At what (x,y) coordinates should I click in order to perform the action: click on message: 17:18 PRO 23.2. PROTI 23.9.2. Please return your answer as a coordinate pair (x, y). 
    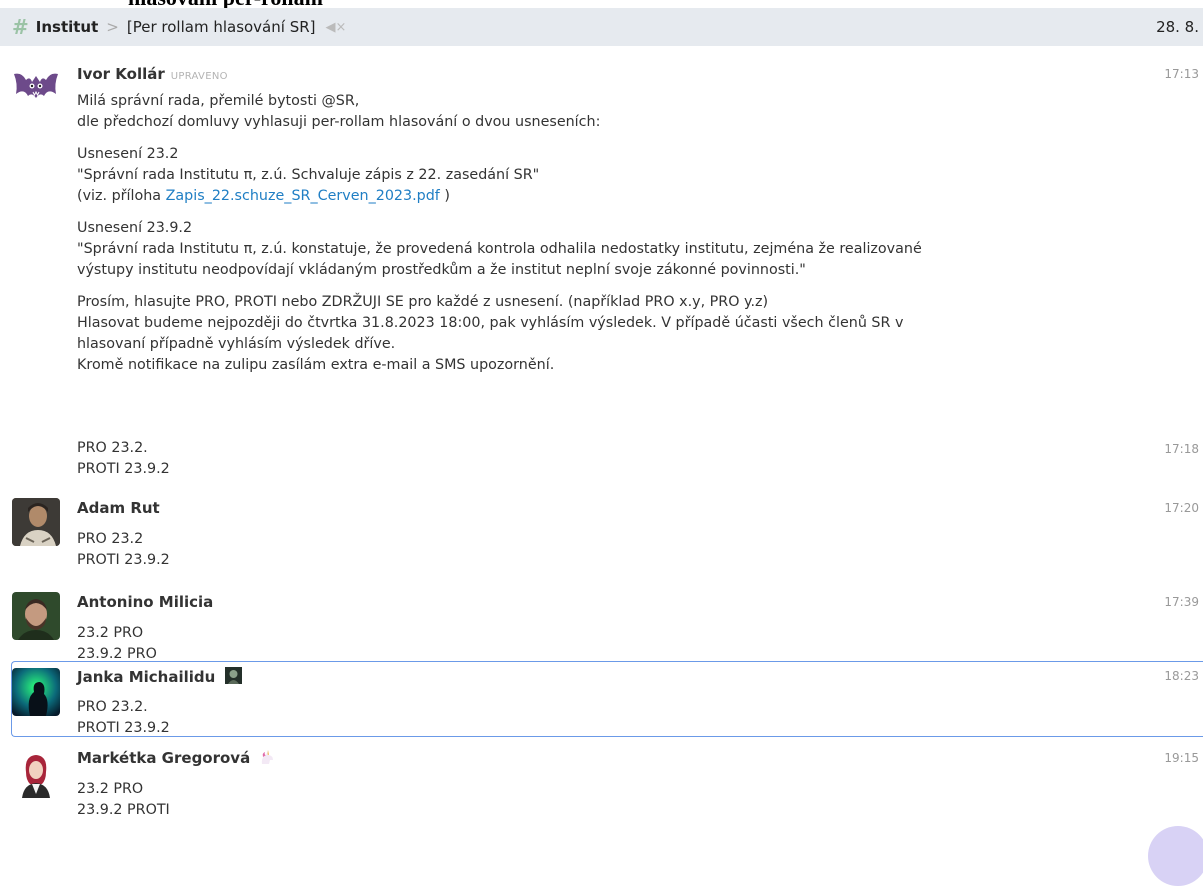
    Looking at the image, I should click on (601, 463).